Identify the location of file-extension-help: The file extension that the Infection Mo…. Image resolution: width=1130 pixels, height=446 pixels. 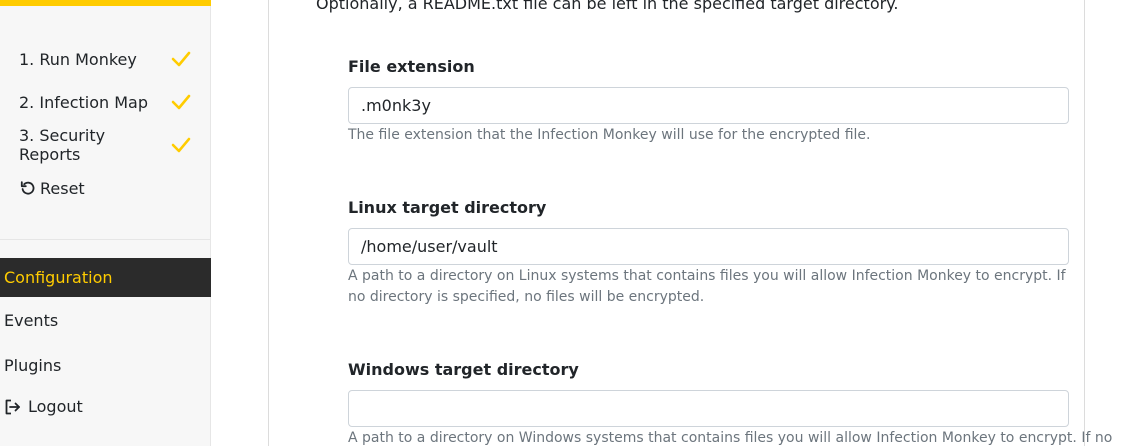
(609, 135).